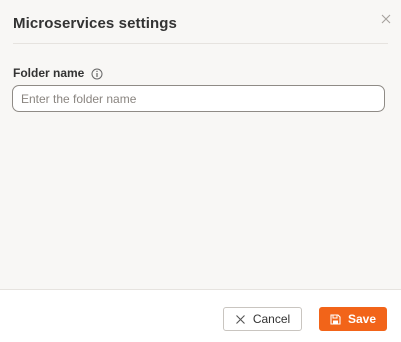  I want to click on close-button, so click(386, 19).